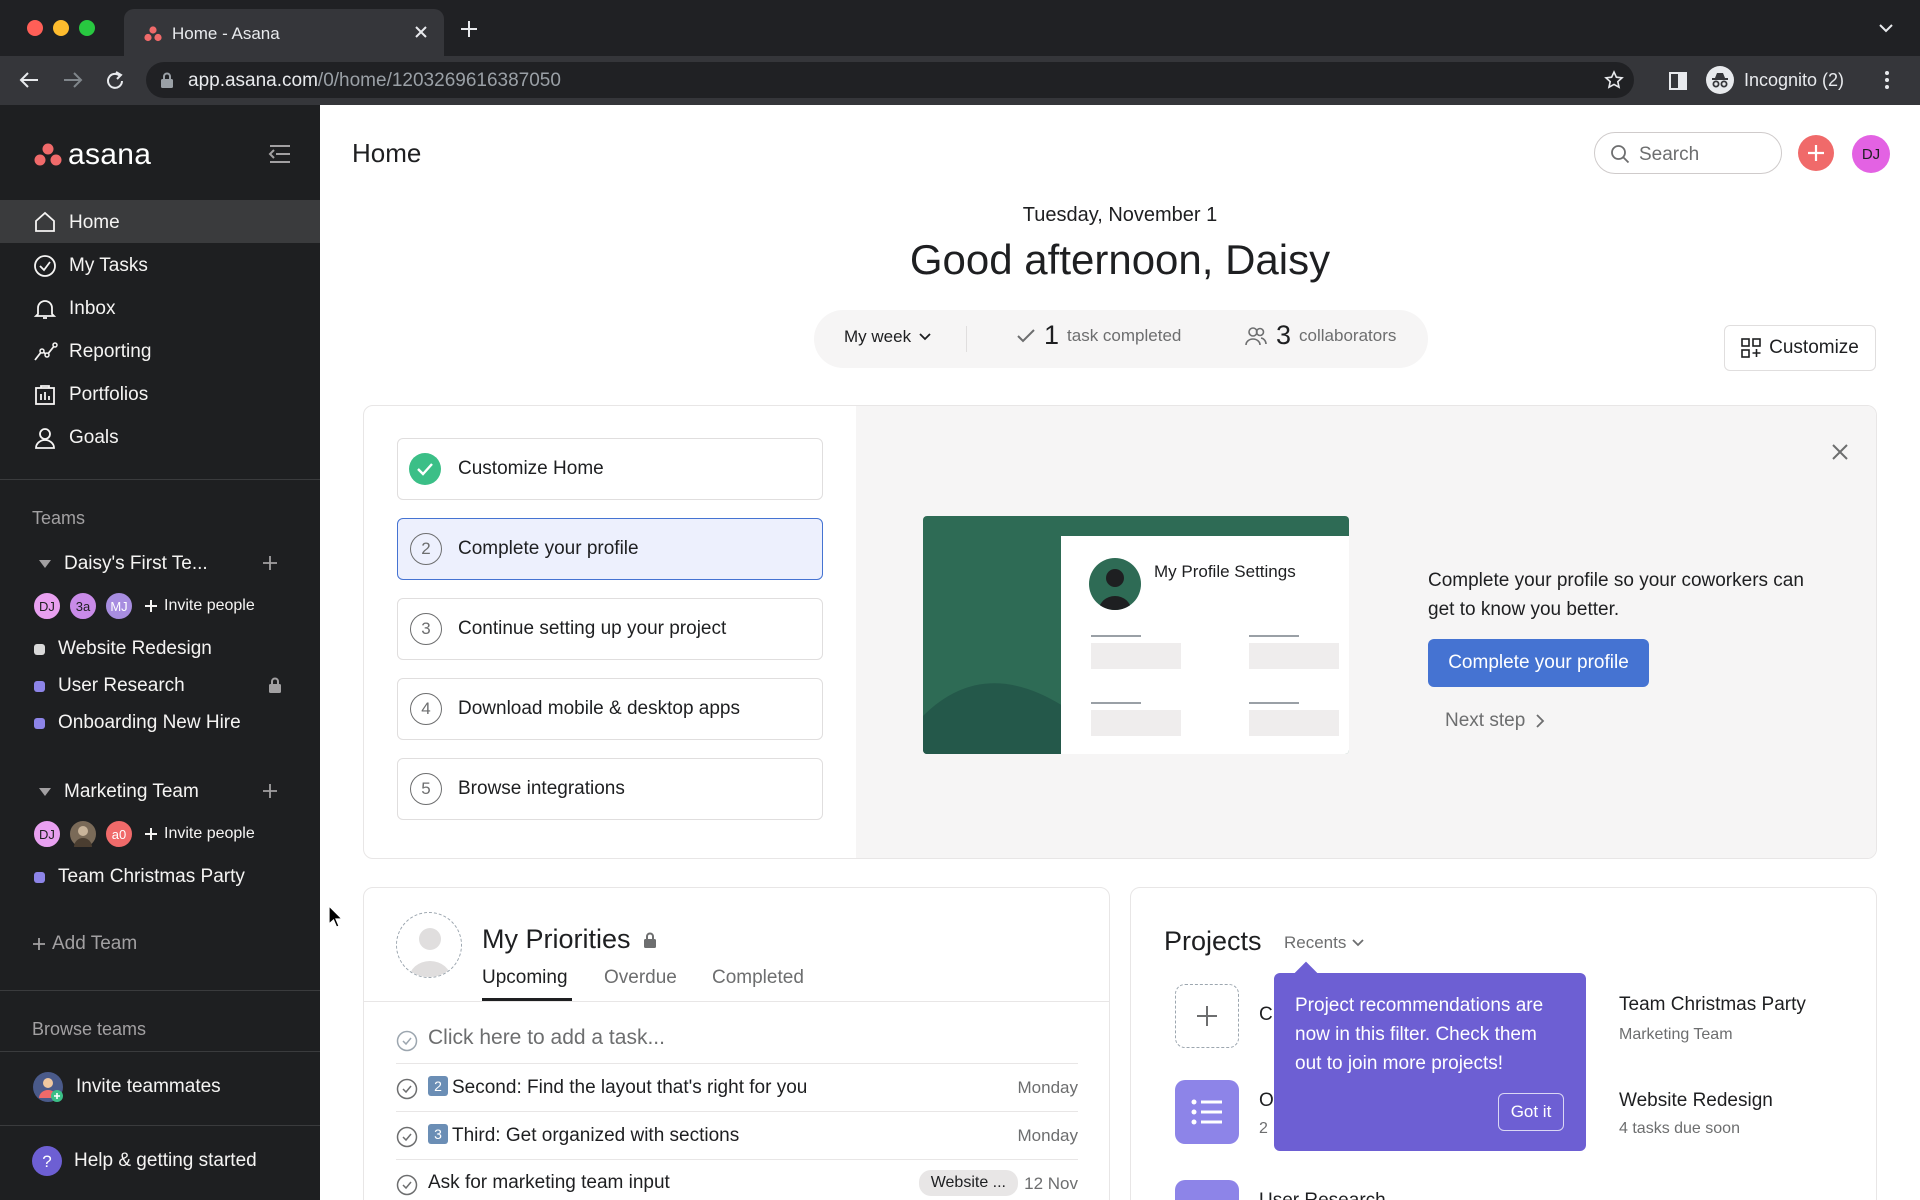 The width and height of the screenshot is (1920, 1200). What do you see at coordinates (144, 1161) in the screenshot?
I see `help-getting-started-button: ? Help & getting started` at bounding box center [144, 1161].